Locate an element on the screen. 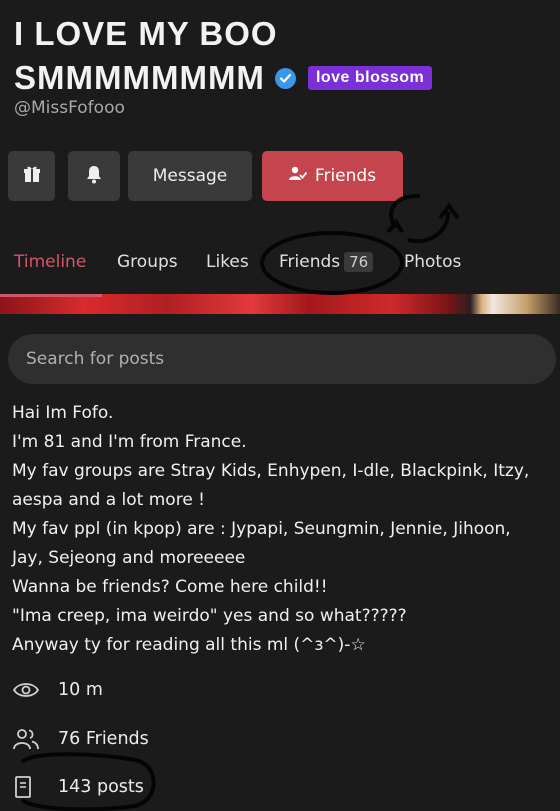  tab-photos: Photos is located at coordinates (432, 262).